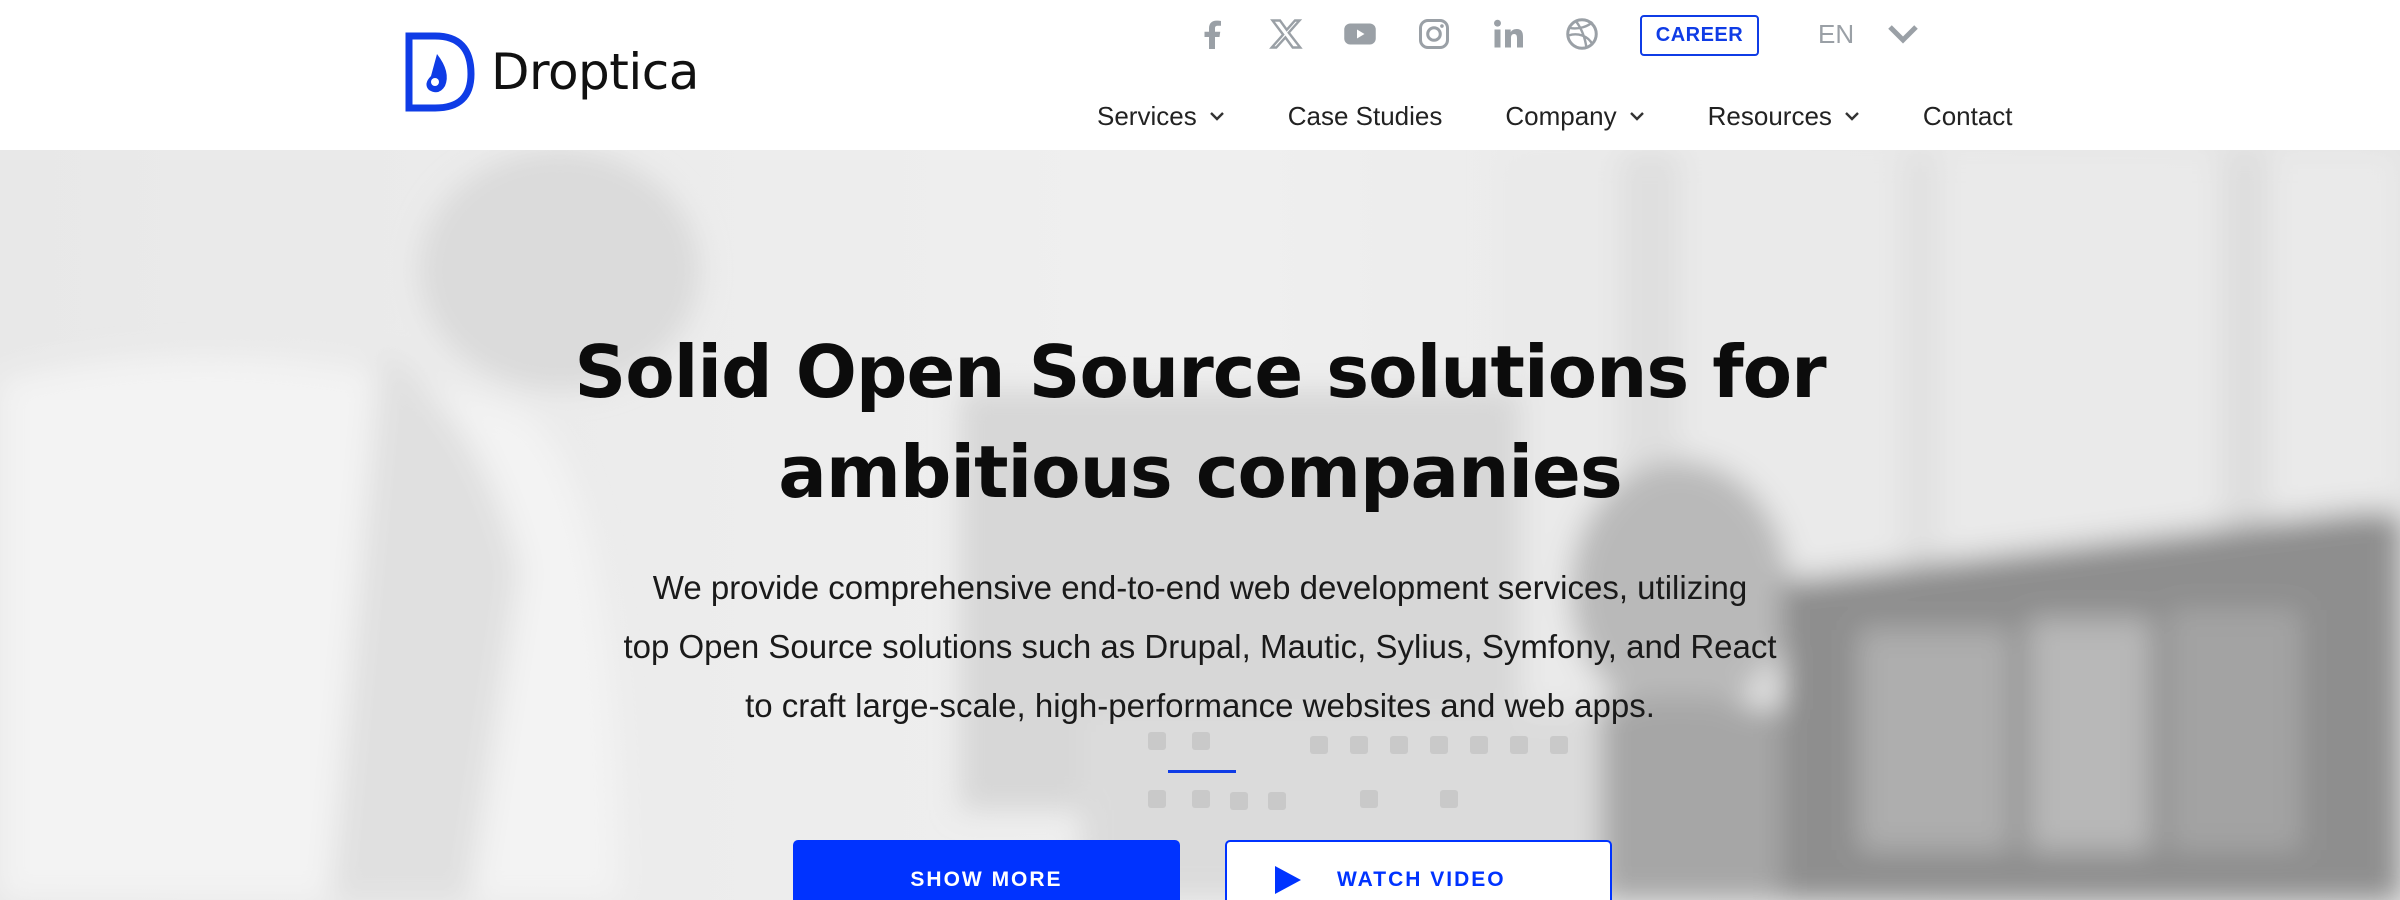 The height and width of the screenshot is (900, 2400). I want to click on instagram-icon, so click(1434, 34).